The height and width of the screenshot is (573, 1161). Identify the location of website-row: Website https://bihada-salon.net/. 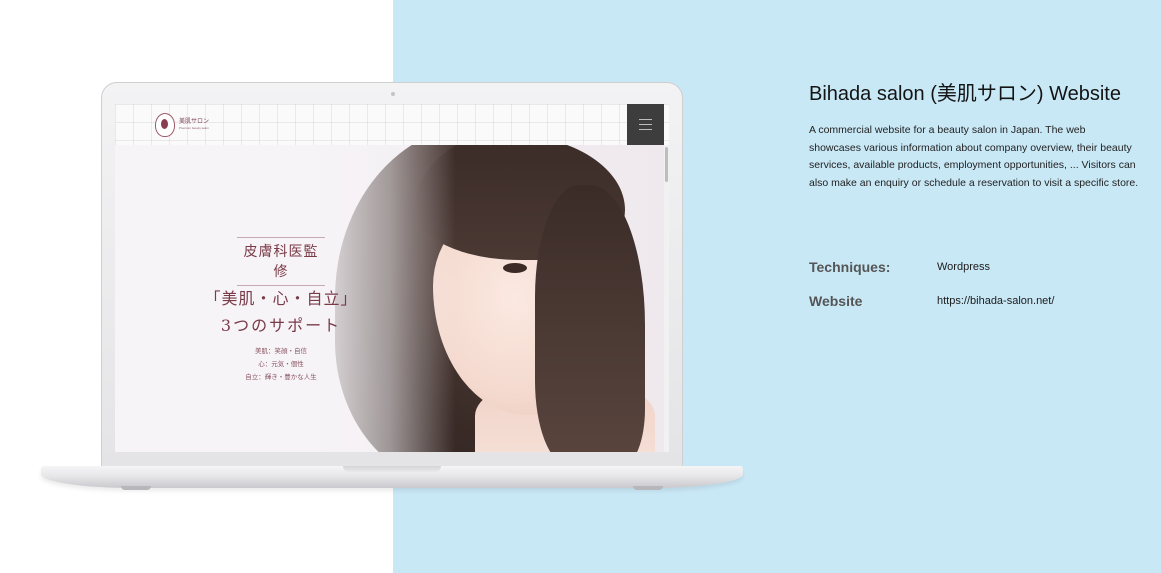
(974, 302).